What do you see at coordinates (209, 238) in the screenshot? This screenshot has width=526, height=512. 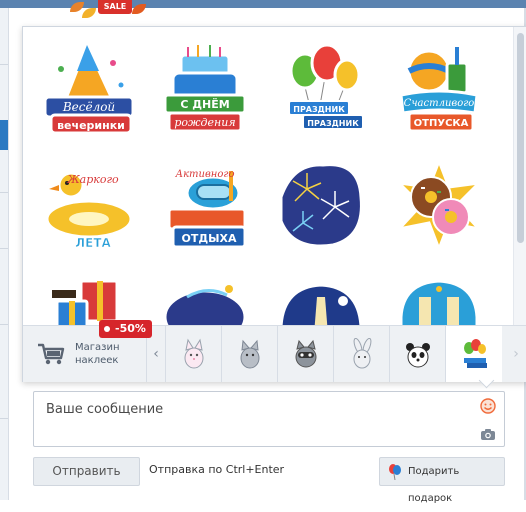 I see `sticker-text: ОТДЫХА` at bounding box center [209, 238].